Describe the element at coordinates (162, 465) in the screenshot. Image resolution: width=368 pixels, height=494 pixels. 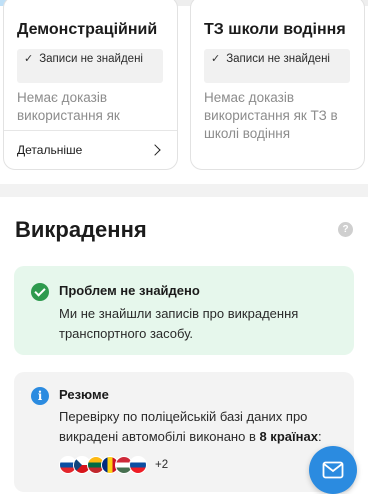
I see `more-countries-count: +2` at that location.